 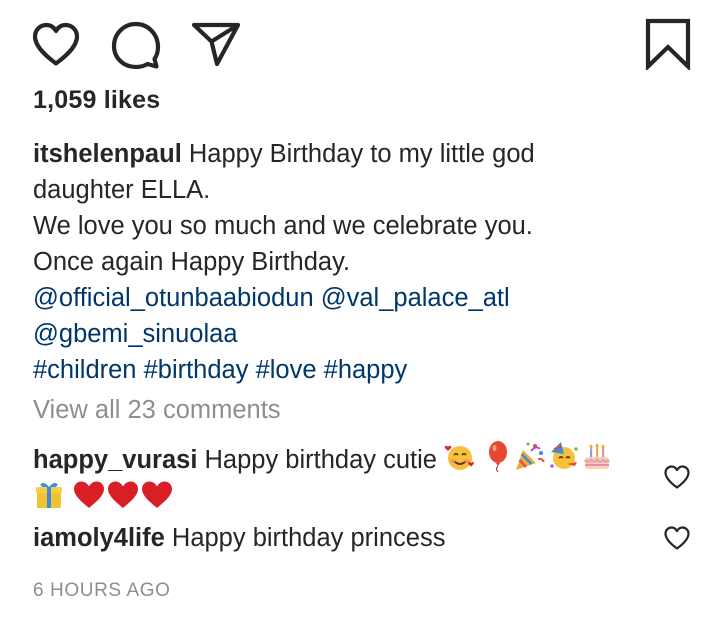 I want to click on balloon-icon, so click(x=498, y=456).